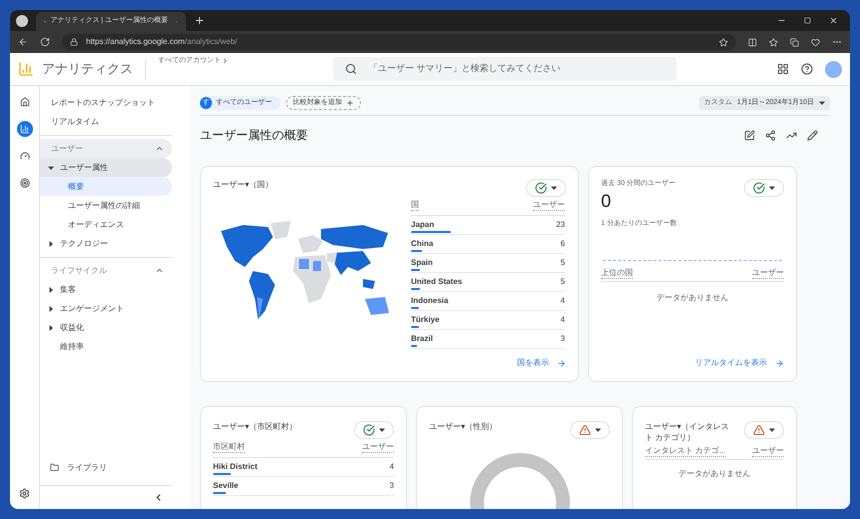 The image size is (860, 519). I want to click on view-countries-link: 国を表示, so click(541, 363).